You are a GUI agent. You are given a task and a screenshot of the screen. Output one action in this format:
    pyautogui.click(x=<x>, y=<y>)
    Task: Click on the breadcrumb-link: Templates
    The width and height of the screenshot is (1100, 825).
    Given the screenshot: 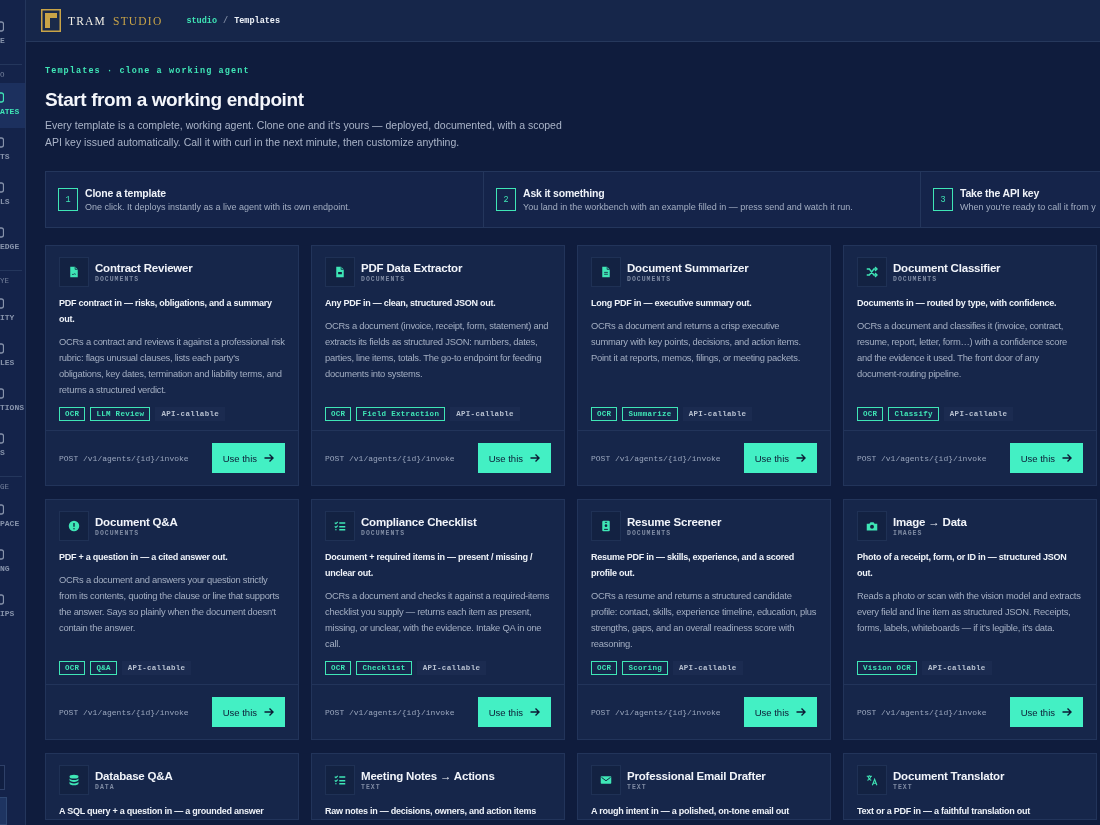 What is the action you would take?
    pyautogui.click(x=257, y=20)
    